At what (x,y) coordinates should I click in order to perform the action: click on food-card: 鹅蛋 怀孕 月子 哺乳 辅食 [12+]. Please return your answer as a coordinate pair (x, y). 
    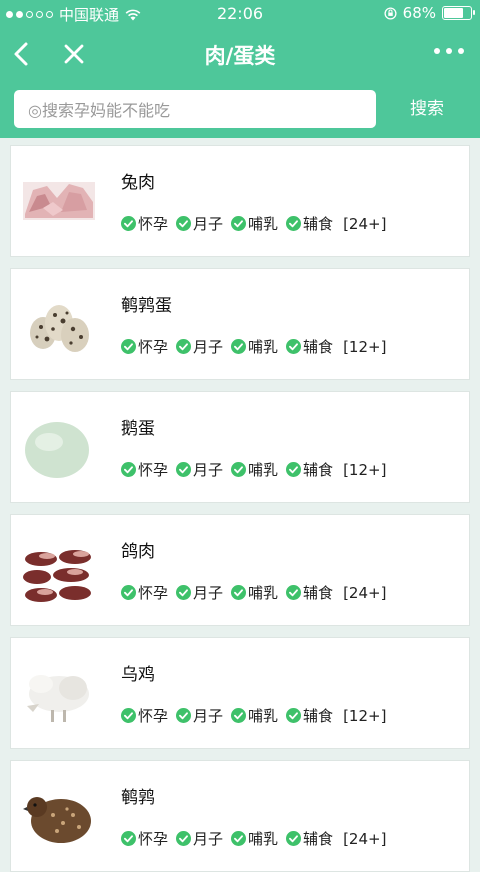
    Looking at the image, I should click on (240, 447).